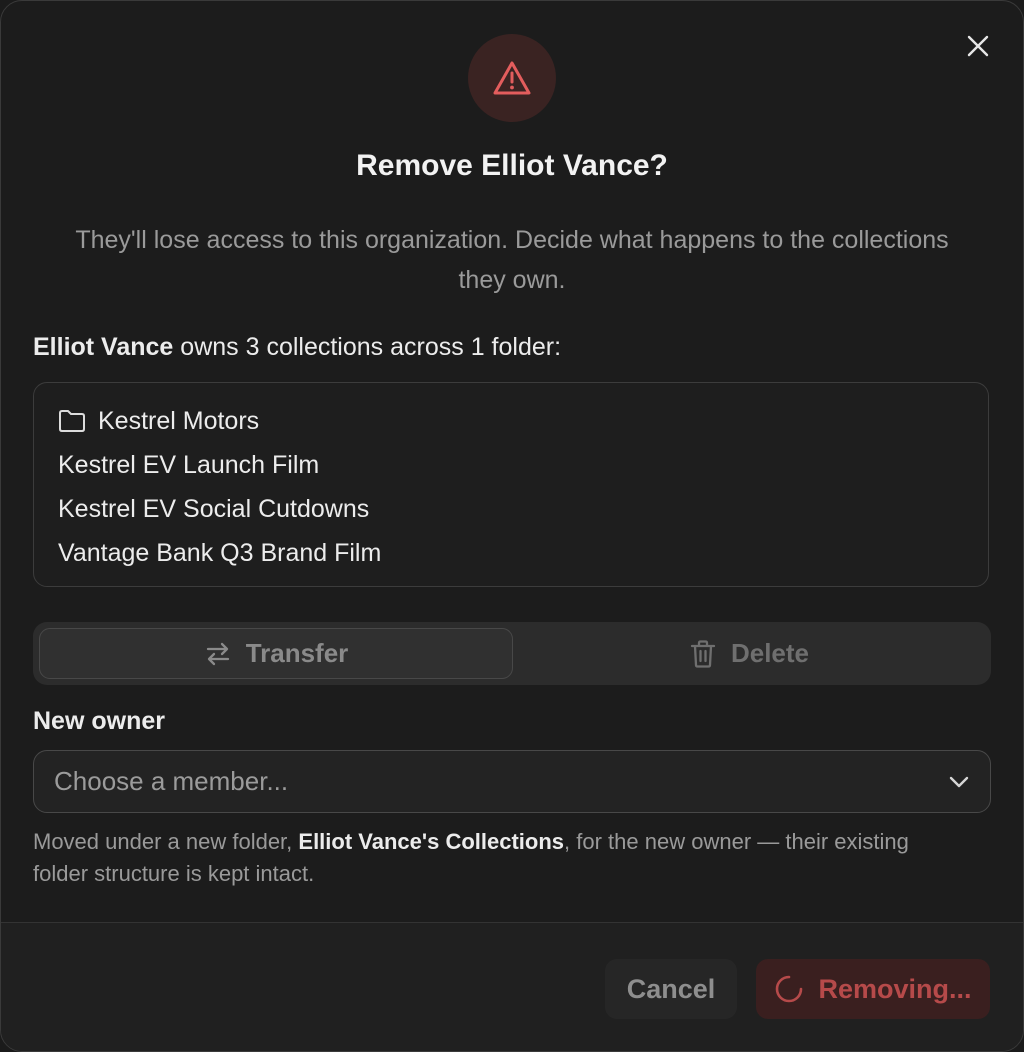 The width and height of the screenshot is (1024, 1052). Describe the element at coordinates (72, 421) in the screenshot. I see `folder-icon` at that location.